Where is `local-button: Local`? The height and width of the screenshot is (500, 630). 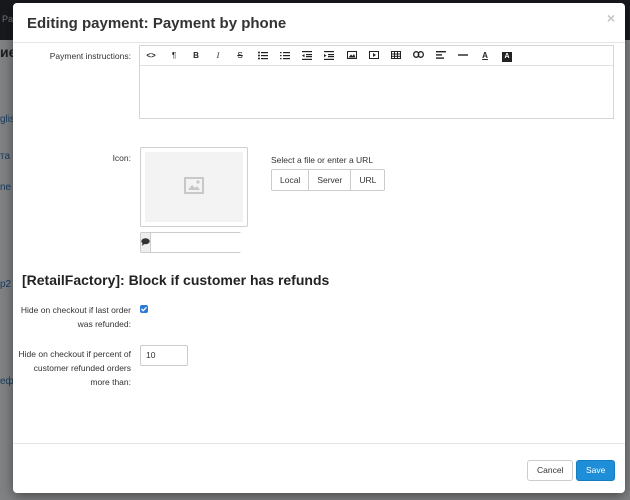
local-button: Local is located at coordinates (291, 180).